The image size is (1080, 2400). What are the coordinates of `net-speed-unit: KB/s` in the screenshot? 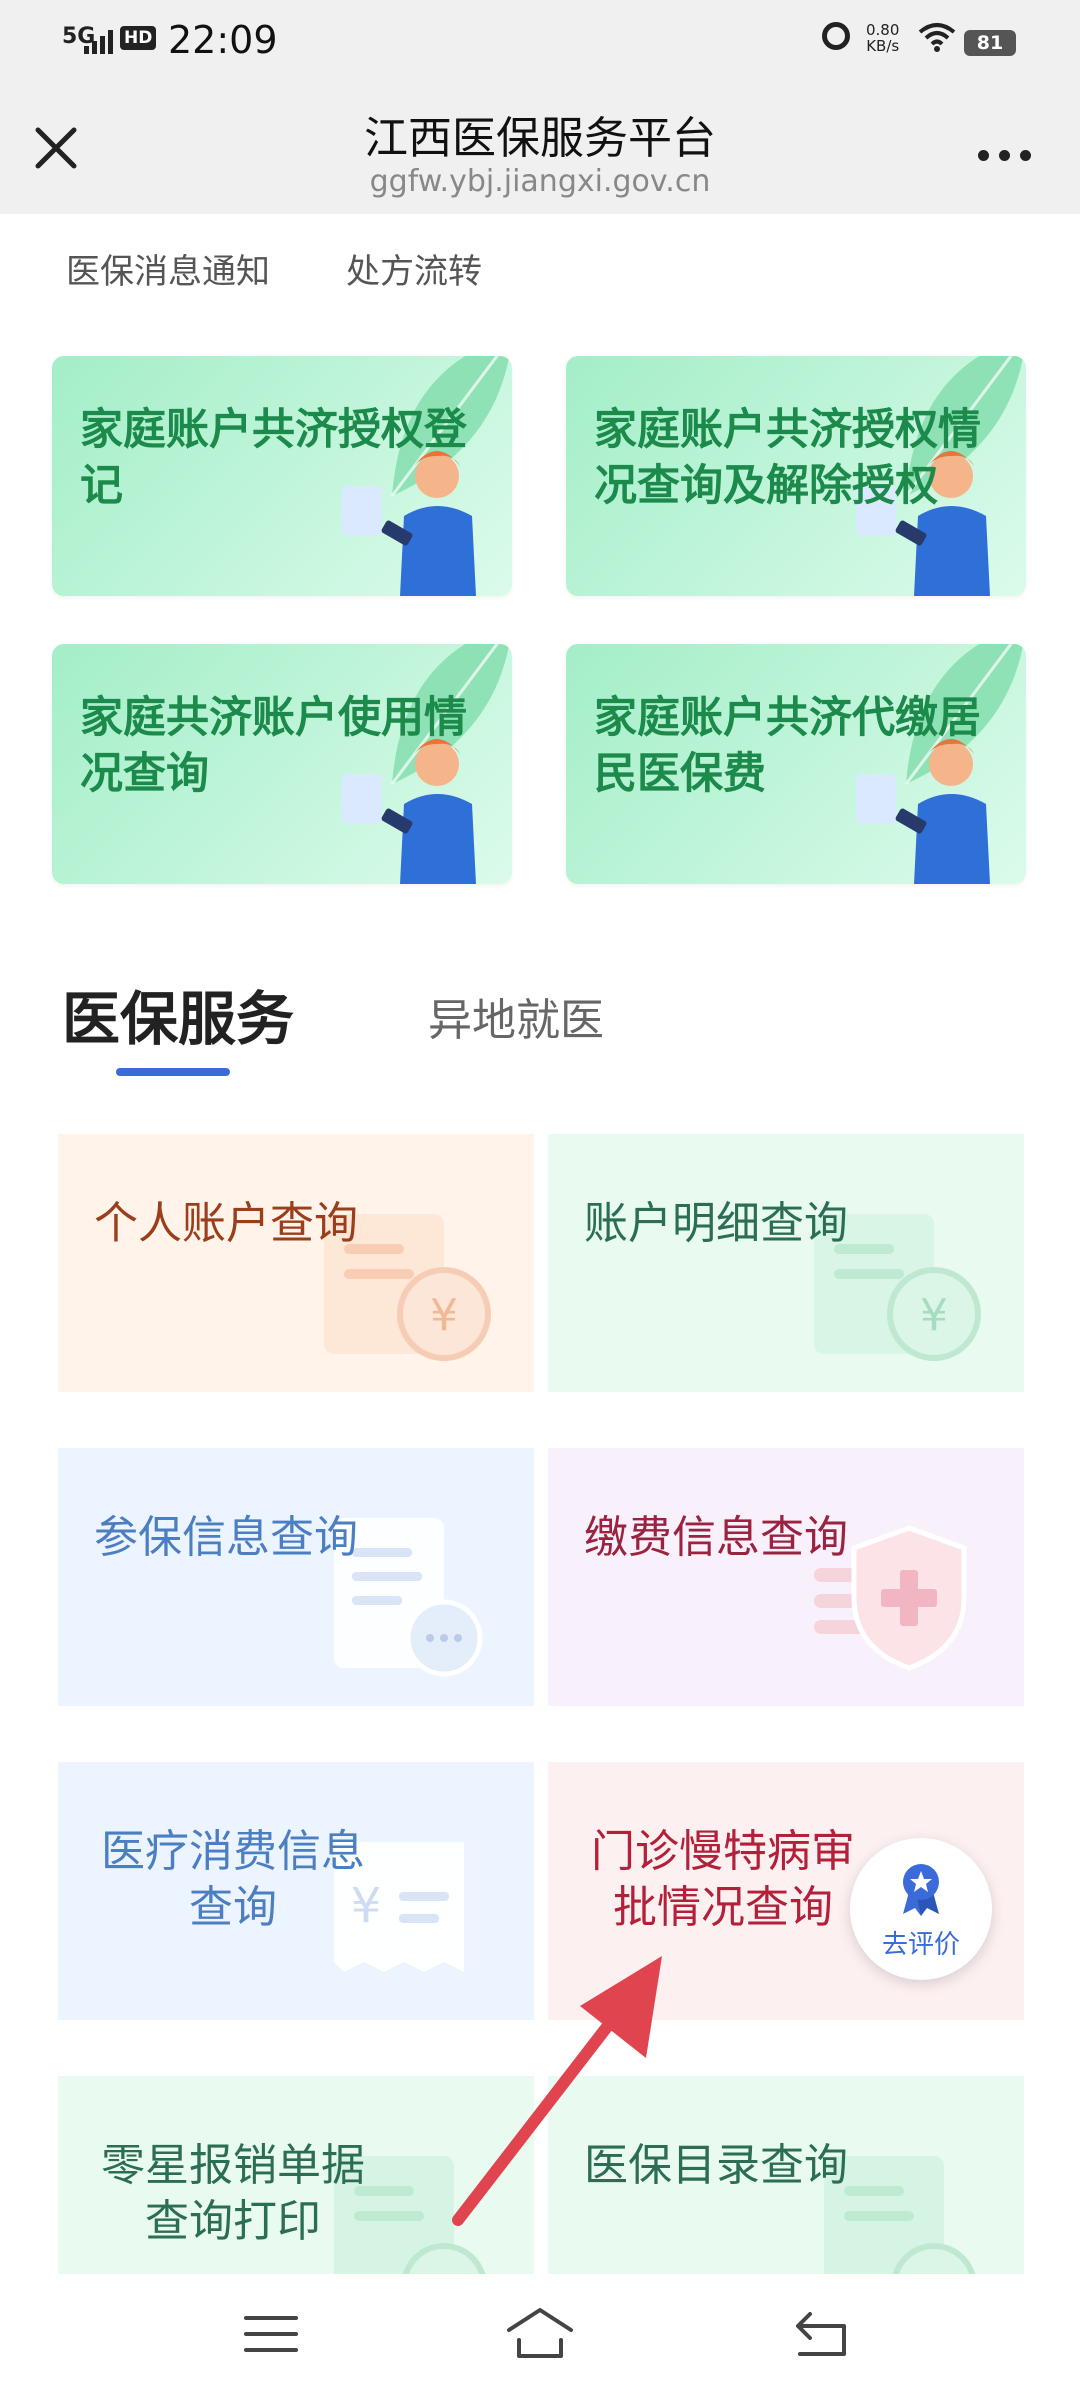 It's located at (883, 46).